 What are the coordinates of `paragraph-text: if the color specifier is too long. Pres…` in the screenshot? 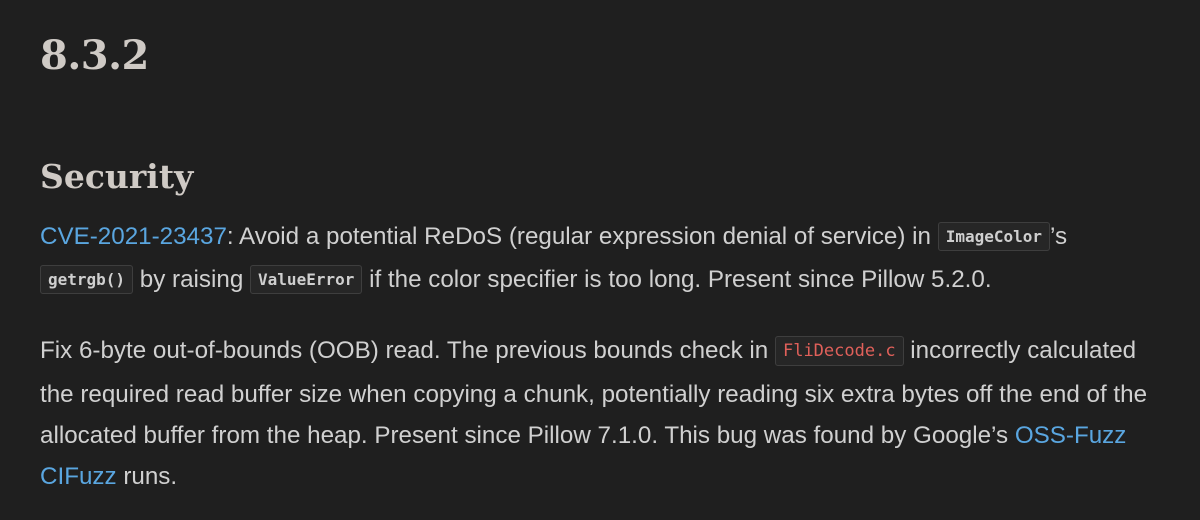 It's located at (677, 279).